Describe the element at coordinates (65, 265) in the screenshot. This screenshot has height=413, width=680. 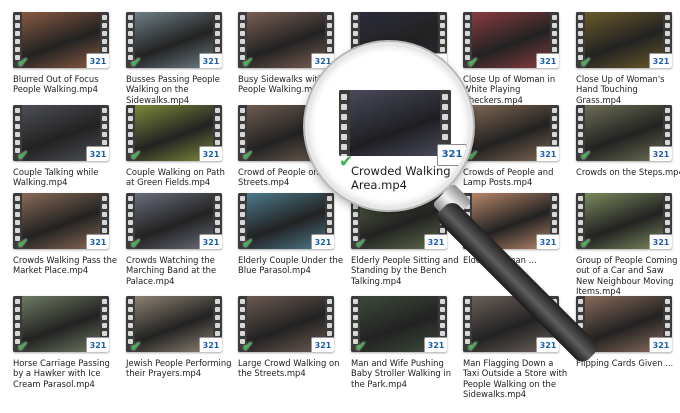
I see `video-label: Crowds Walking Pass the Market Place.mp4` at that location.